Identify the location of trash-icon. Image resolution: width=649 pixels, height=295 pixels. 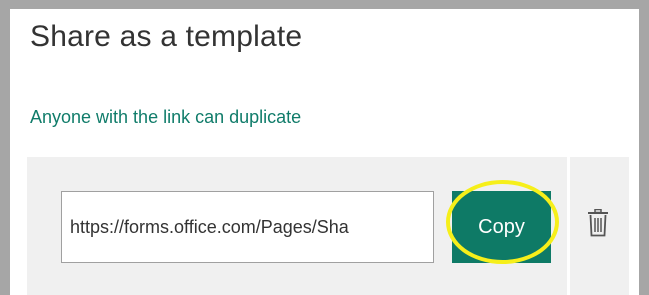
(598, 223).